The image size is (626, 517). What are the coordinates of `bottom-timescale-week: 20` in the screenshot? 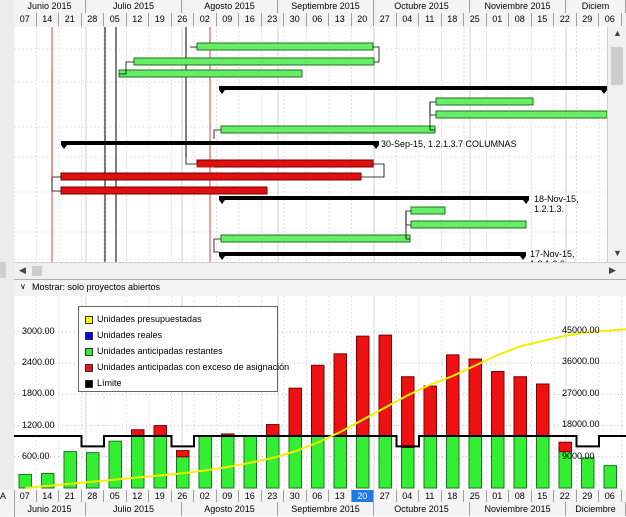 It's located at (362, 496).